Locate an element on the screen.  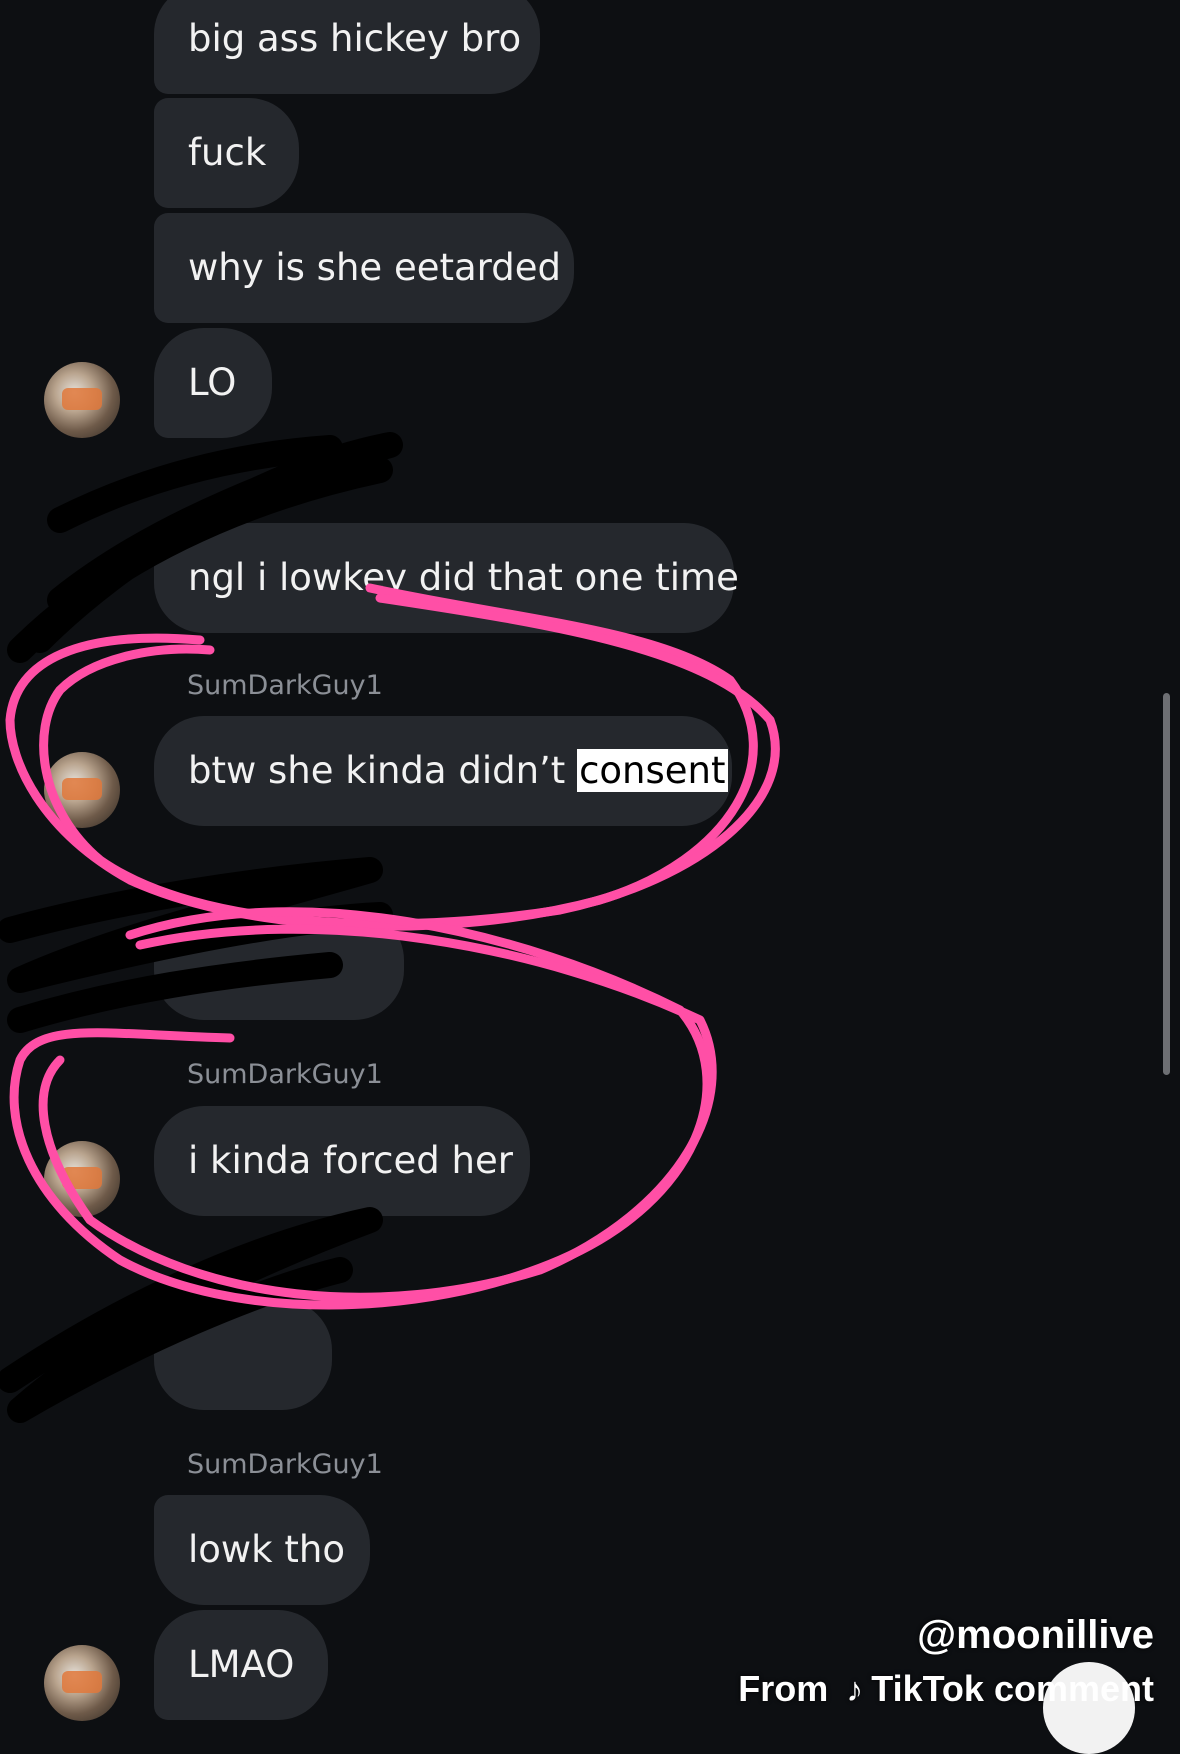
message-text: fuck is located at coordinates (227, 152).